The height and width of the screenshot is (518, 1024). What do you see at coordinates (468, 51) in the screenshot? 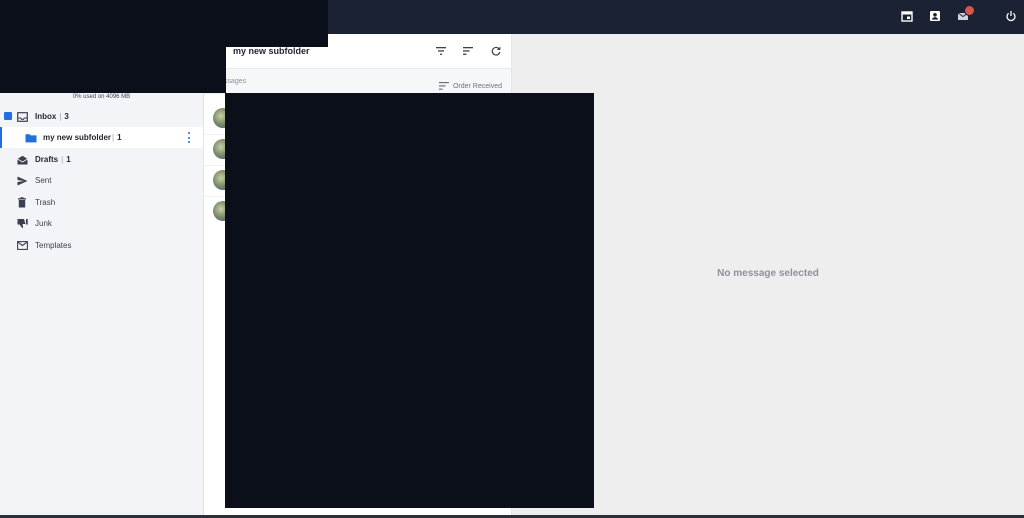
I see `sort-icon` at bounding box center [468, 51].